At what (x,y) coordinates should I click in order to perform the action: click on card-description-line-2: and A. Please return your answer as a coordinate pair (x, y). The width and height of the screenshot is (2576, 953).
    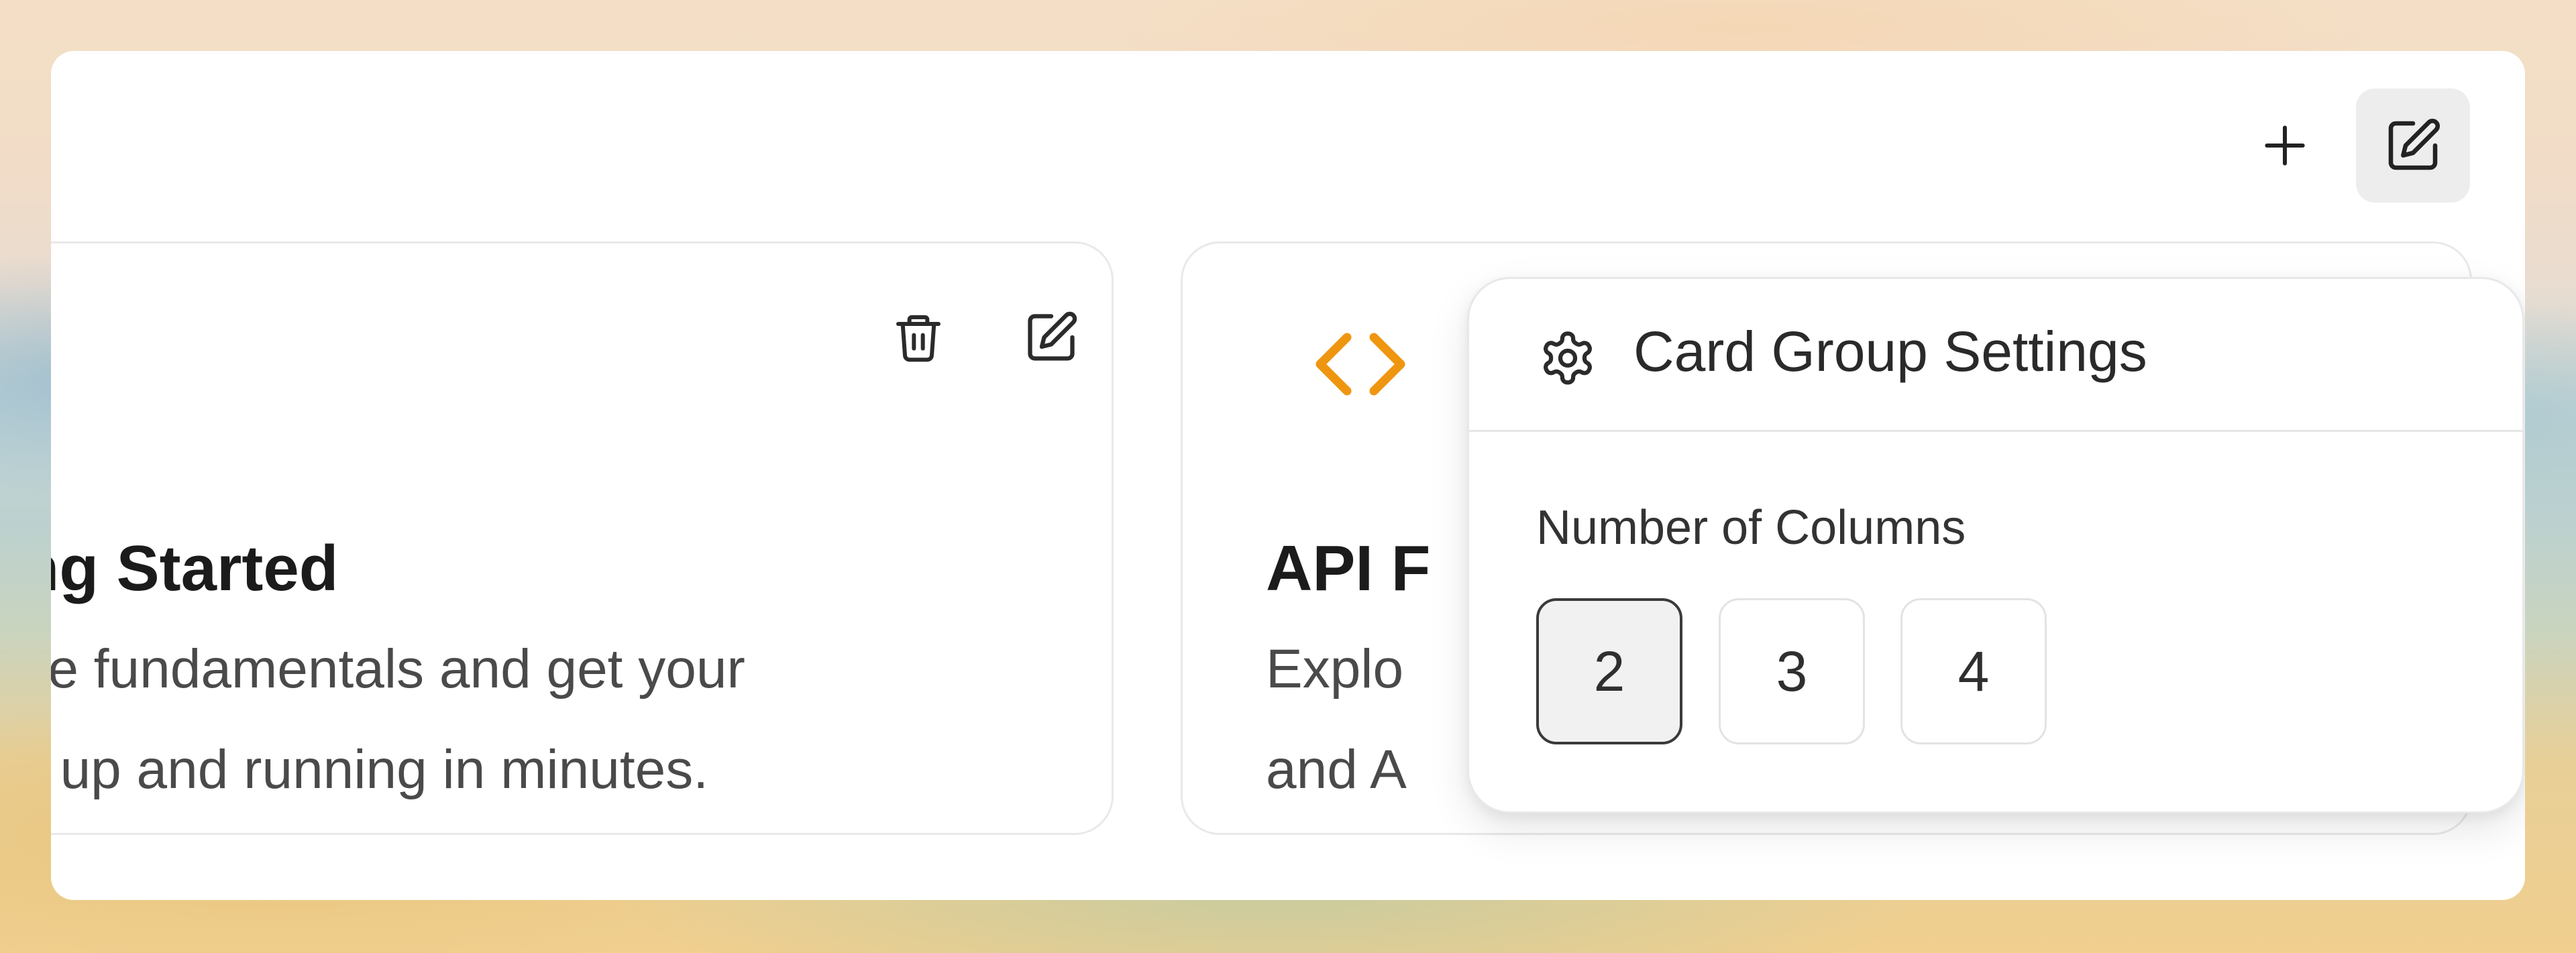
    Looking at the image, I should click on (1336, 769).